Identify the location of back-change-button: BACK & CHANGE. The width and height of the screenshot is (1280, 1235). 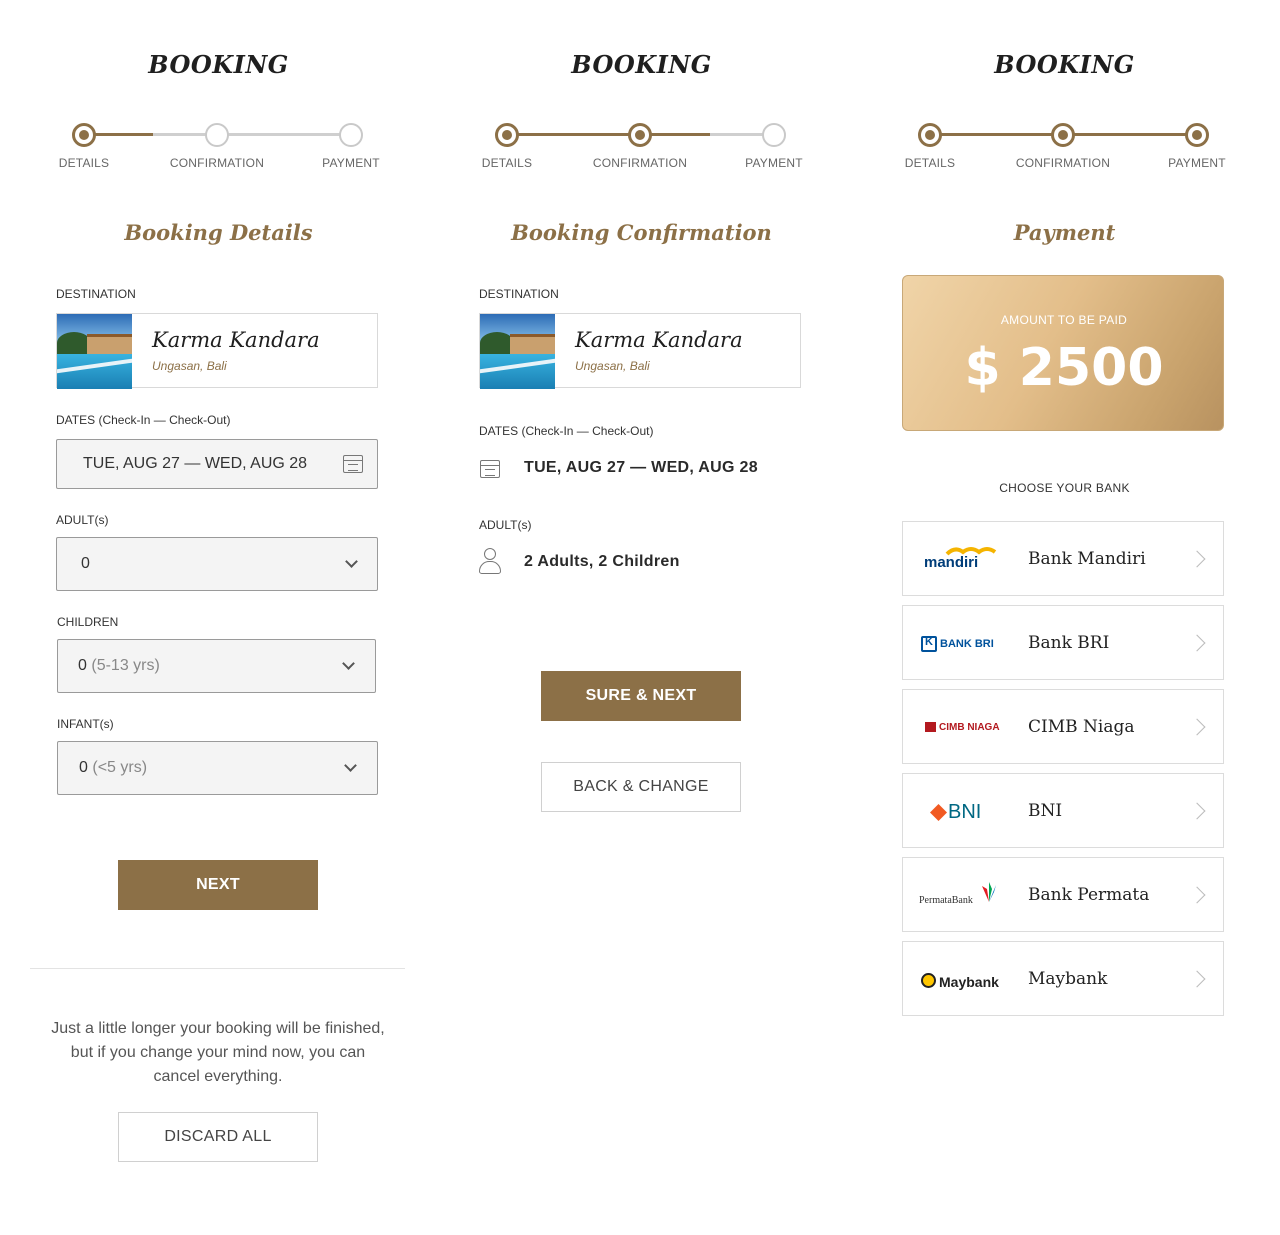
(641, 787).